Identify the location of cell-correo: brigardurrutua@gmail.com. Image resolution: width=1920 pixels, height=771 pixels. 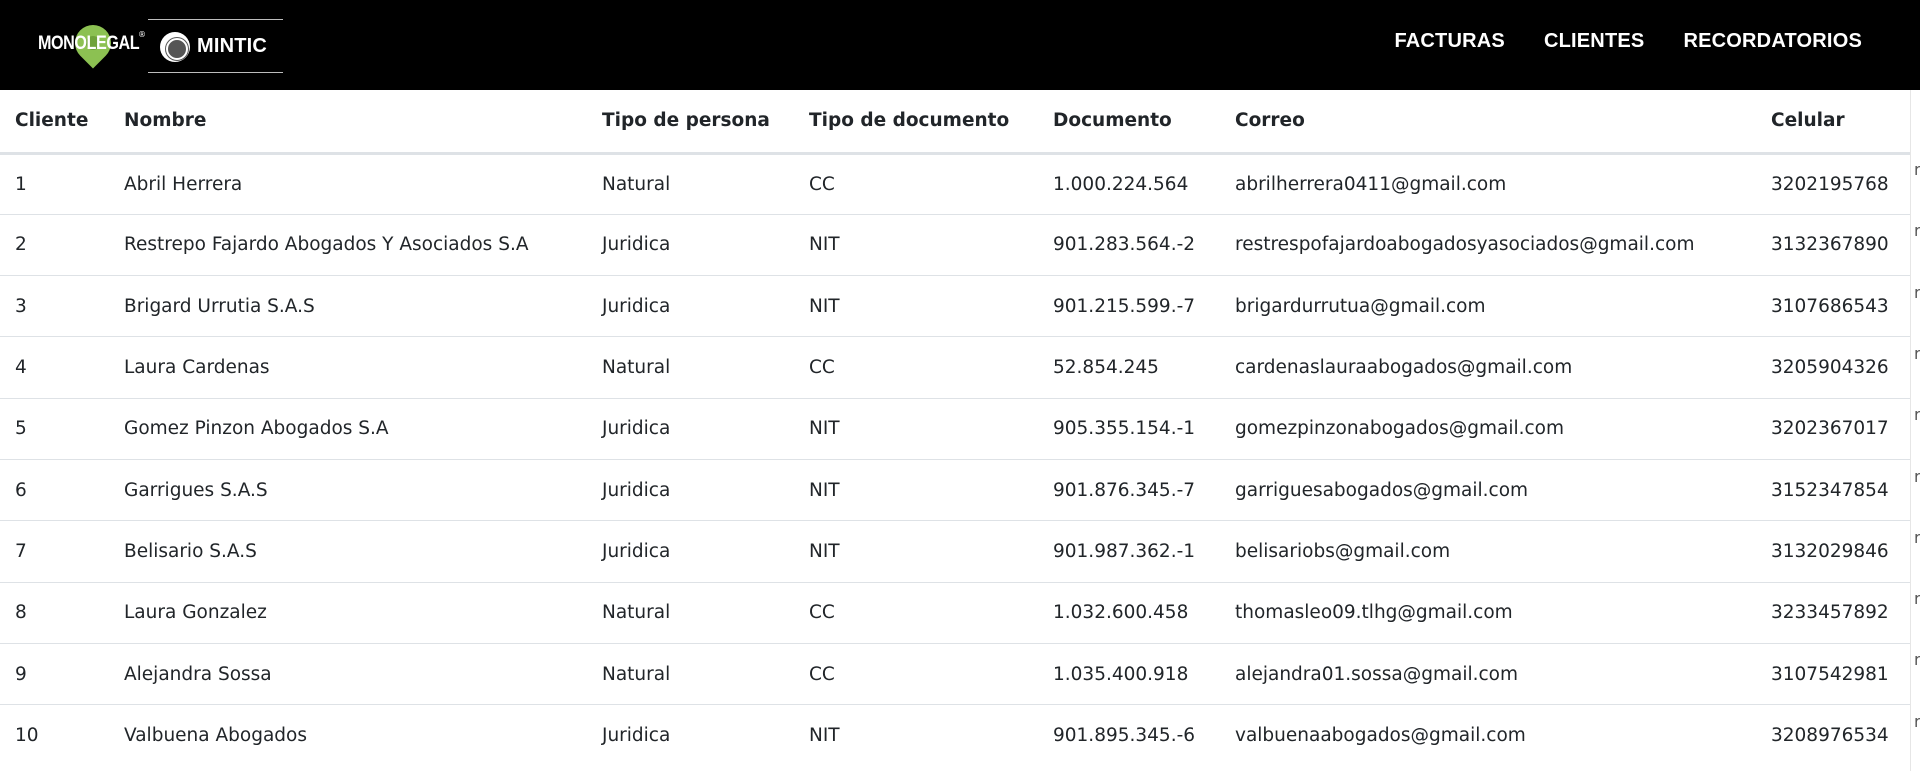
(1488, 306).